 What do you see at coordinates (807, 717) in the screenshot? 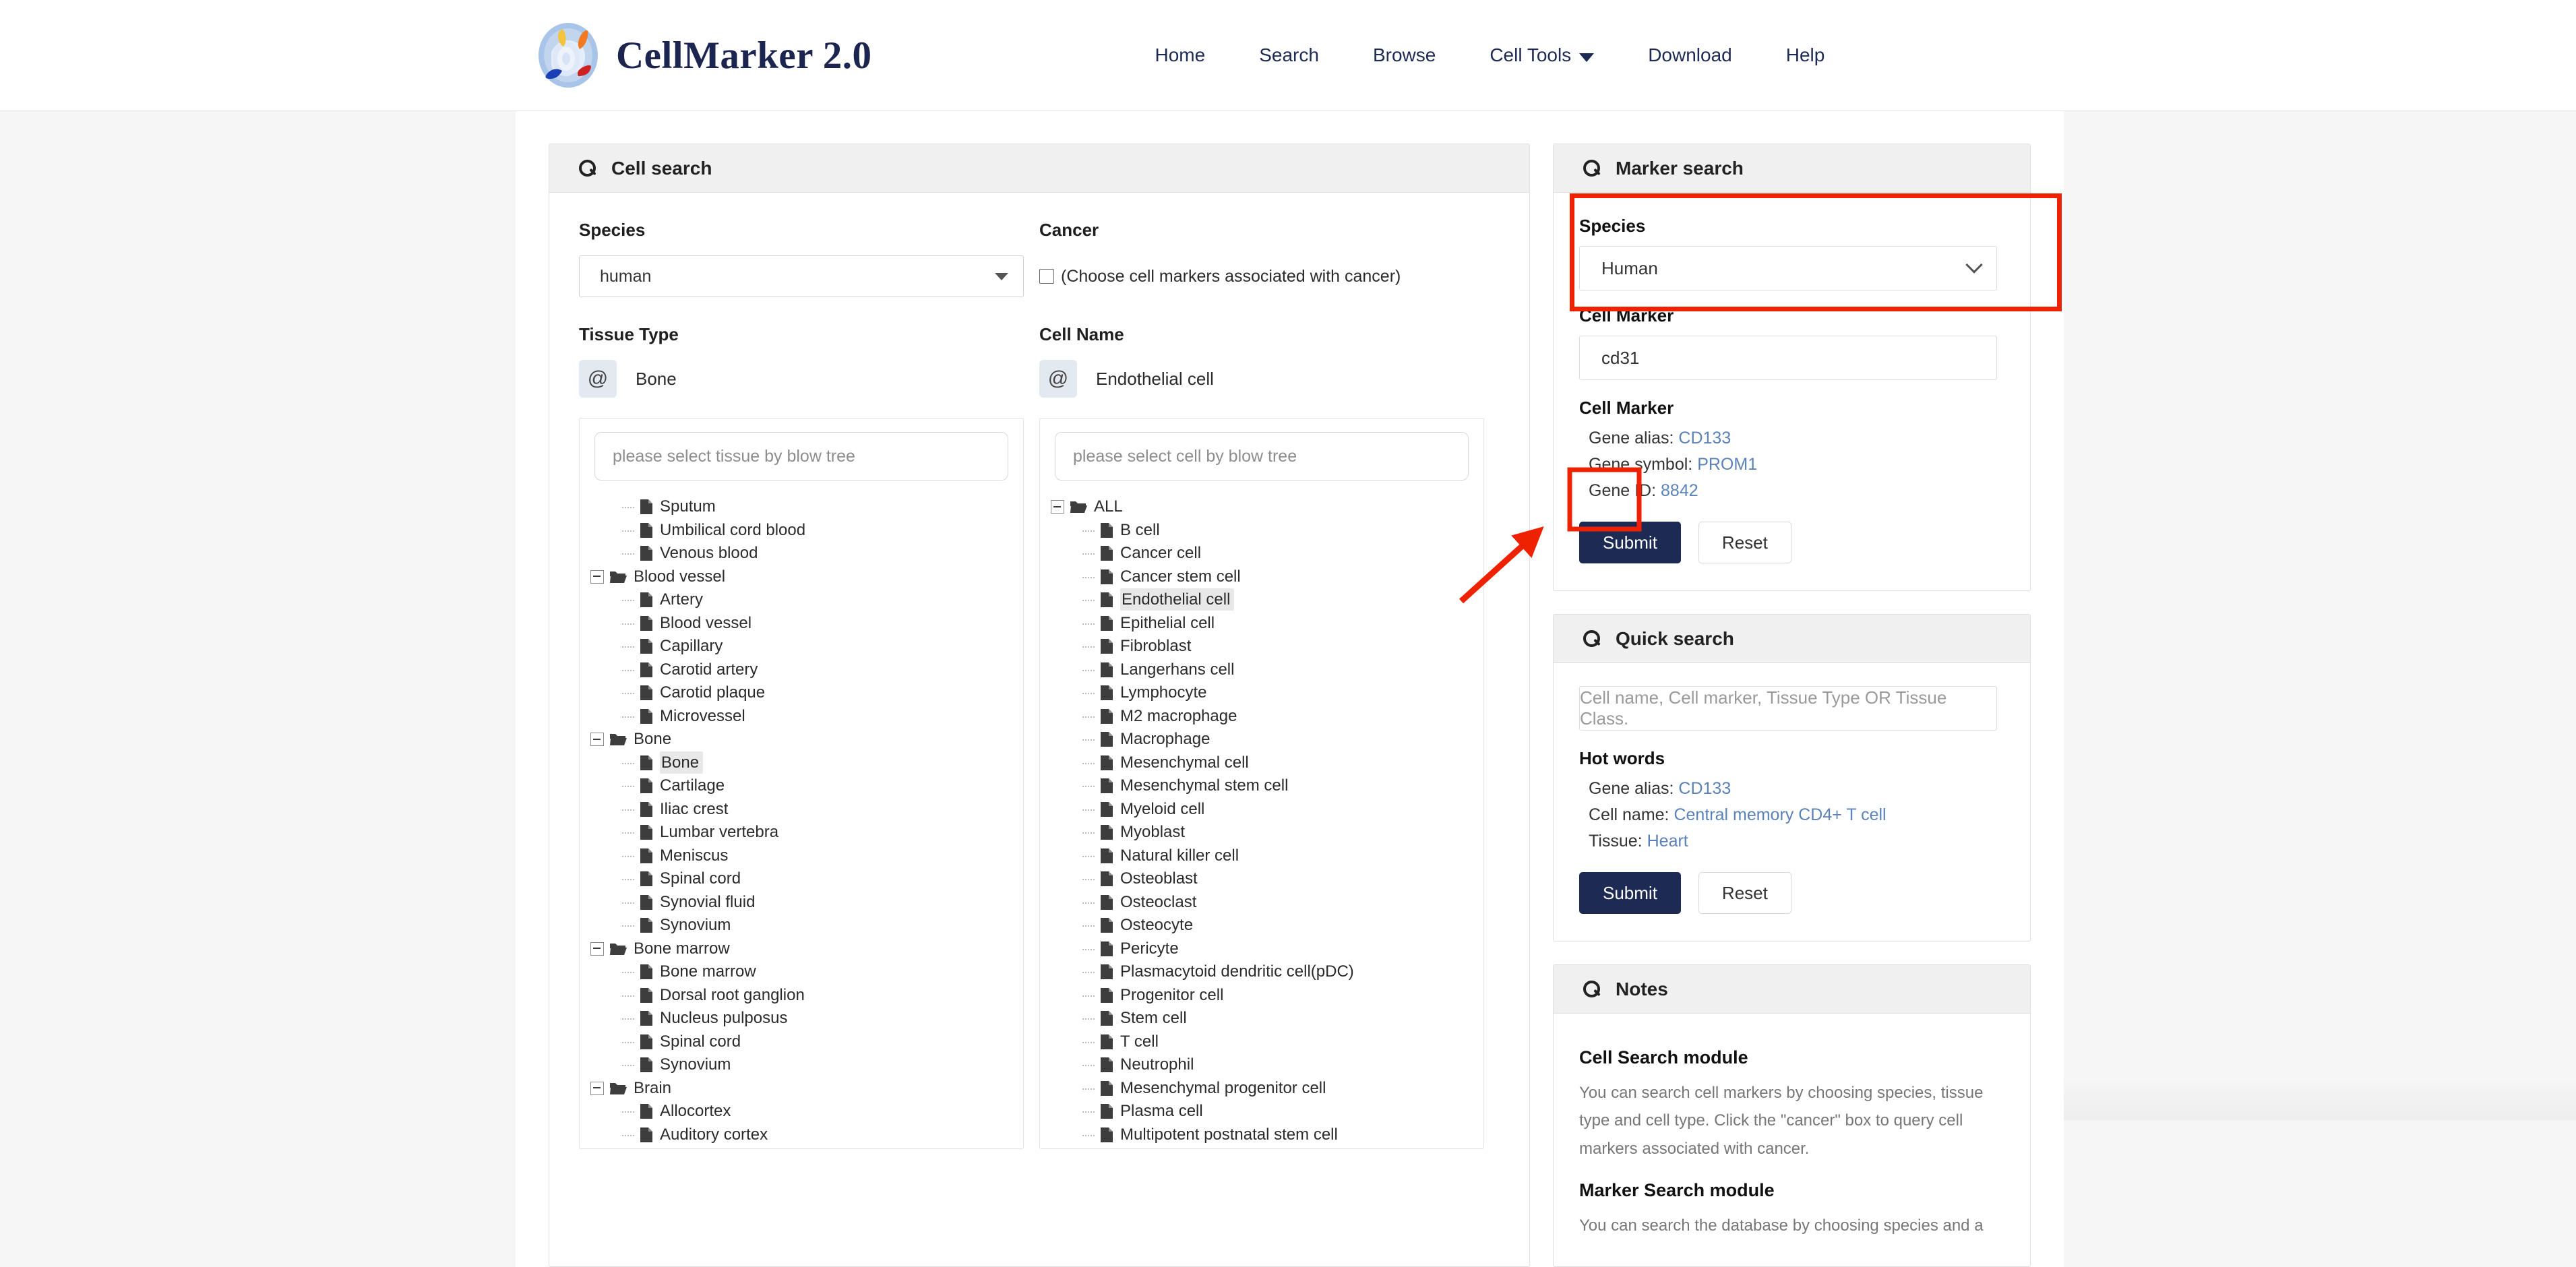
I see `tree-leaf-node: Microvessel` at bounding box center [807, 717].